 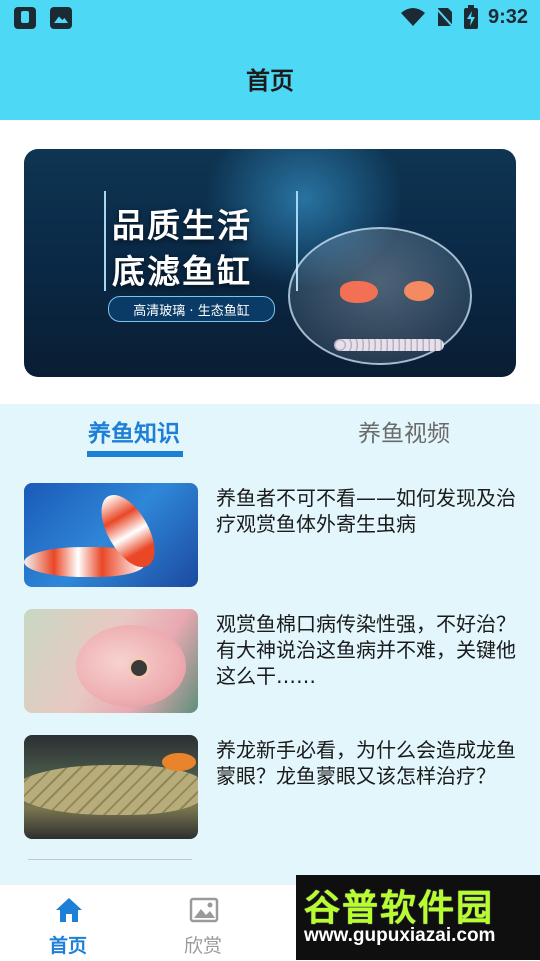 What do you see at coordinates (134, 431) in the screenshot?
I see `tab-fish-knowledge: 养鱼知识` at bounding box center [134, 431].